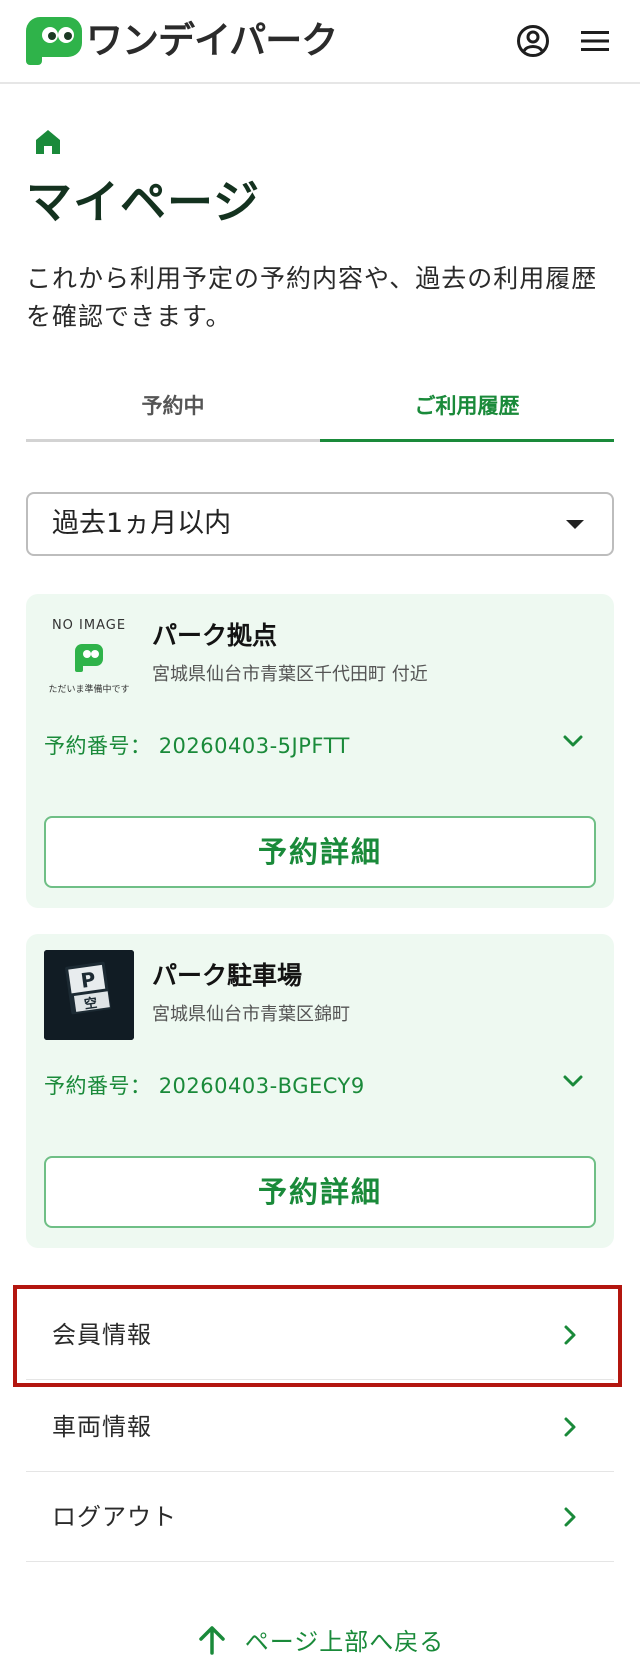 The image size is (640, 1680). I want to click on no-image-caption: ただいま準備中です, so click(89, 690).